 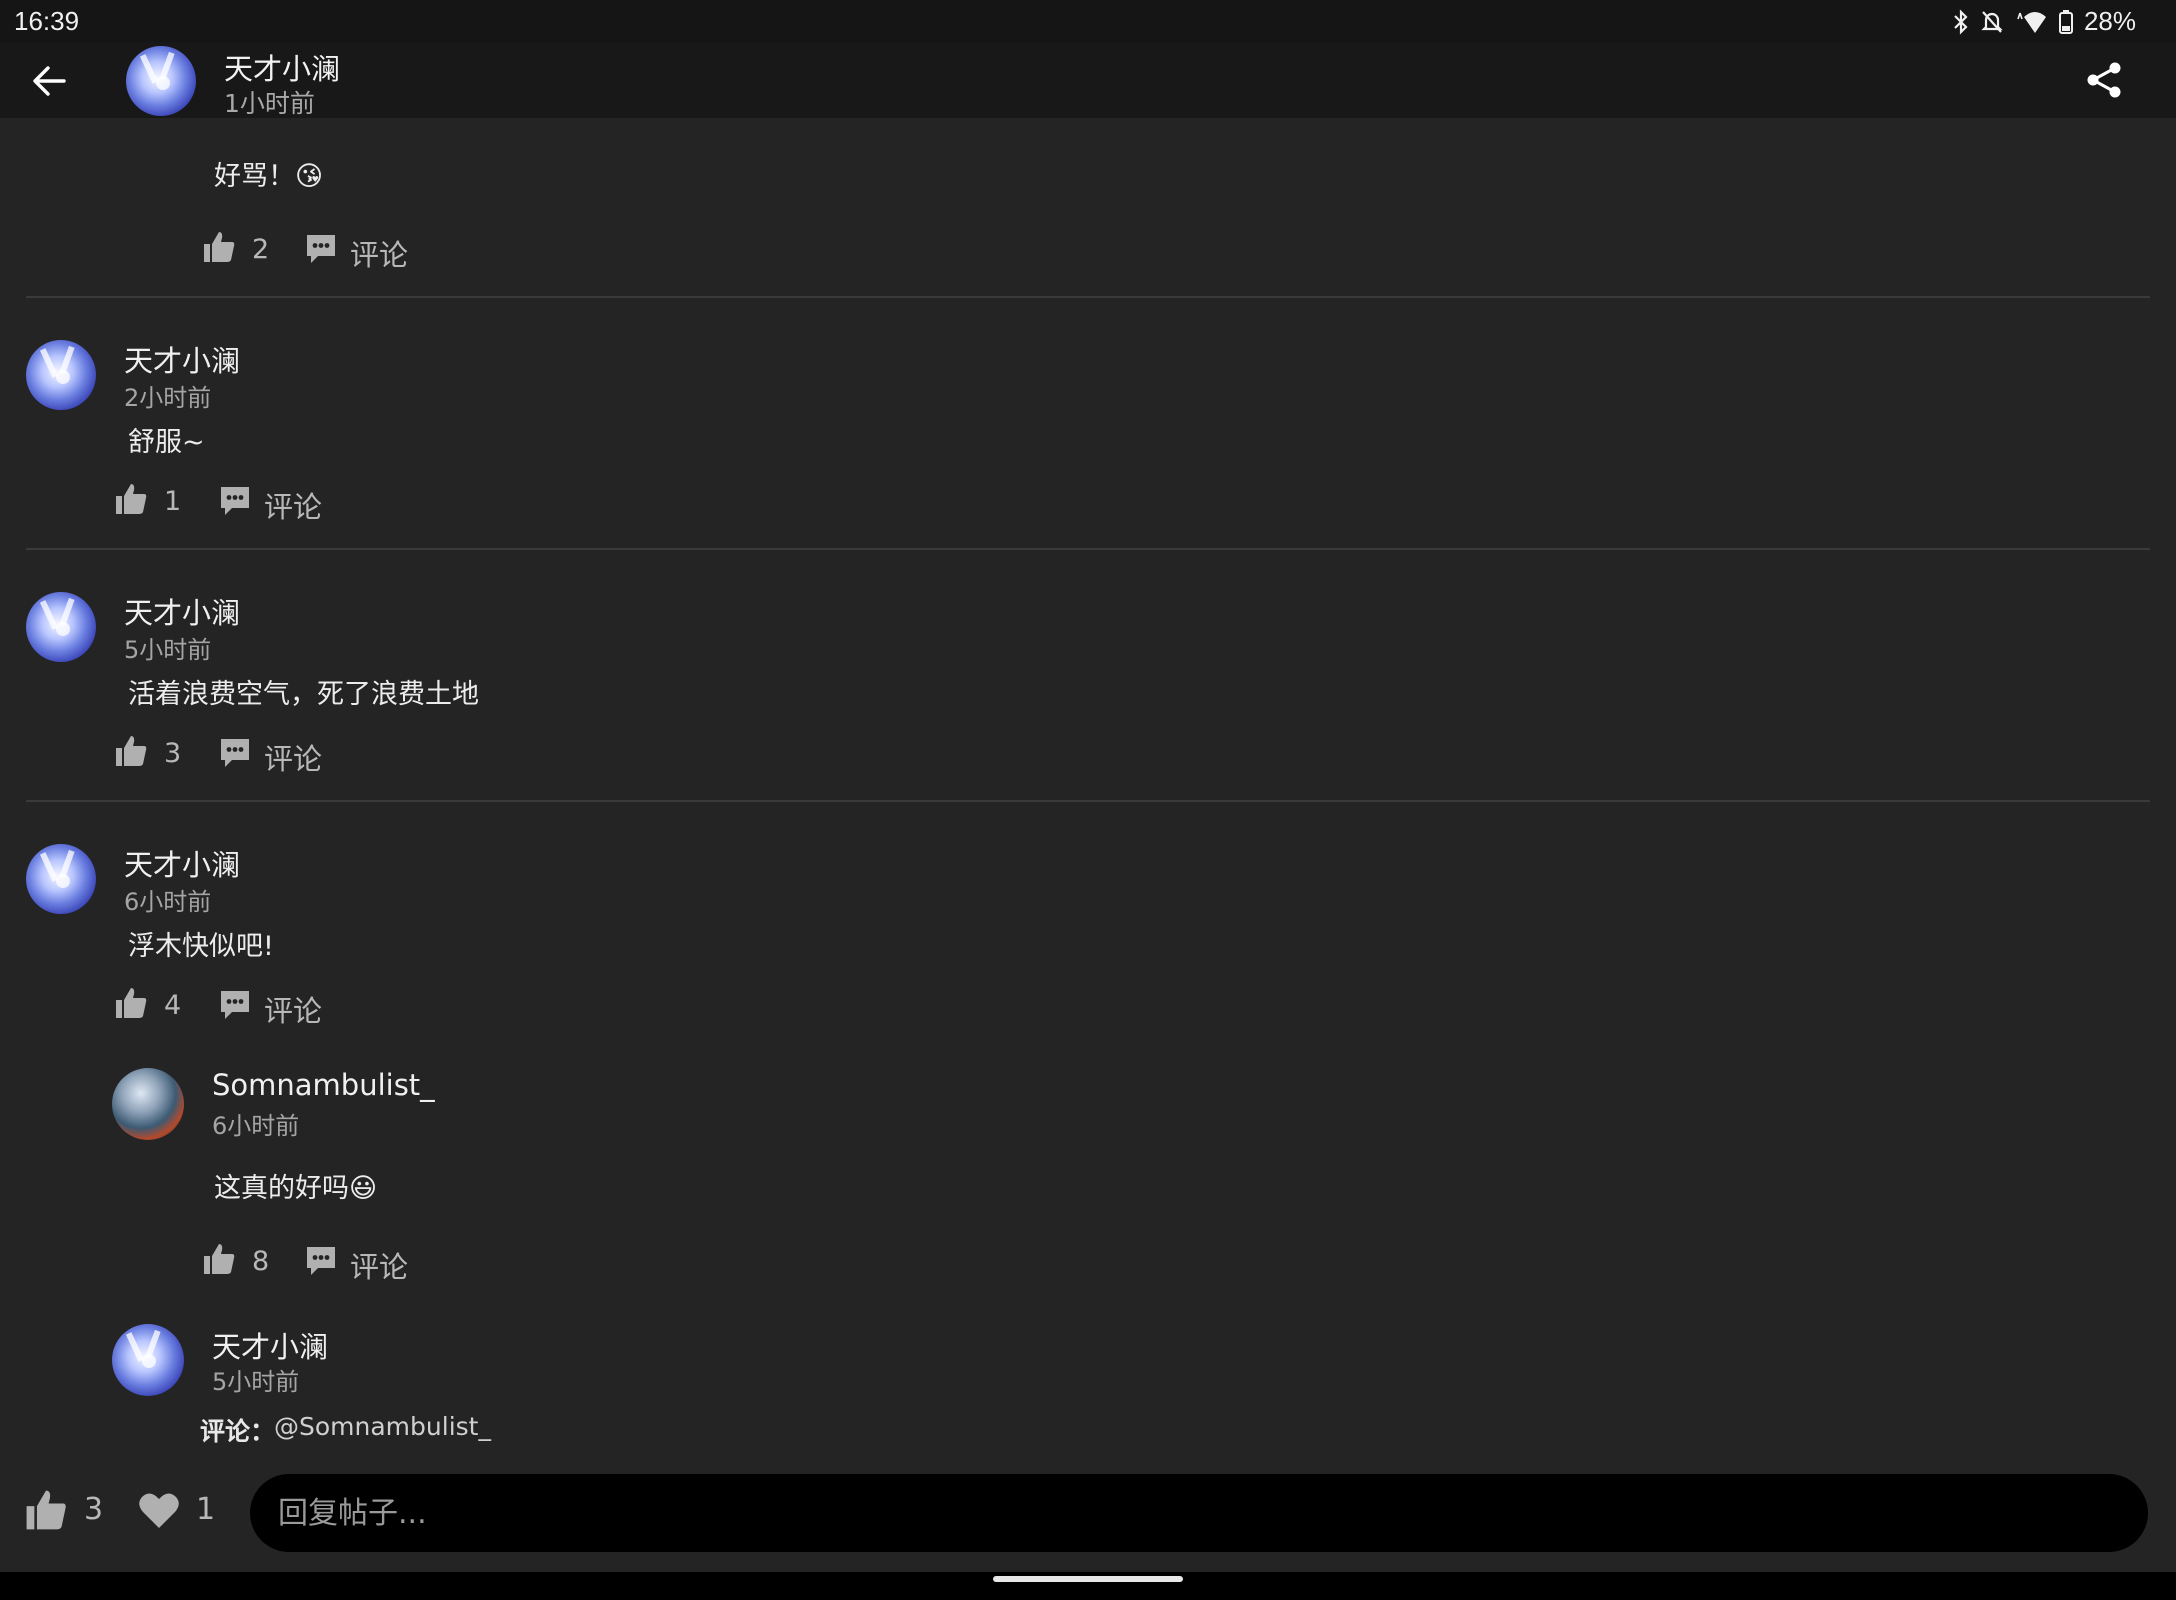 I want to click on comment-body: 舒服~, so click(x=166, y=442).